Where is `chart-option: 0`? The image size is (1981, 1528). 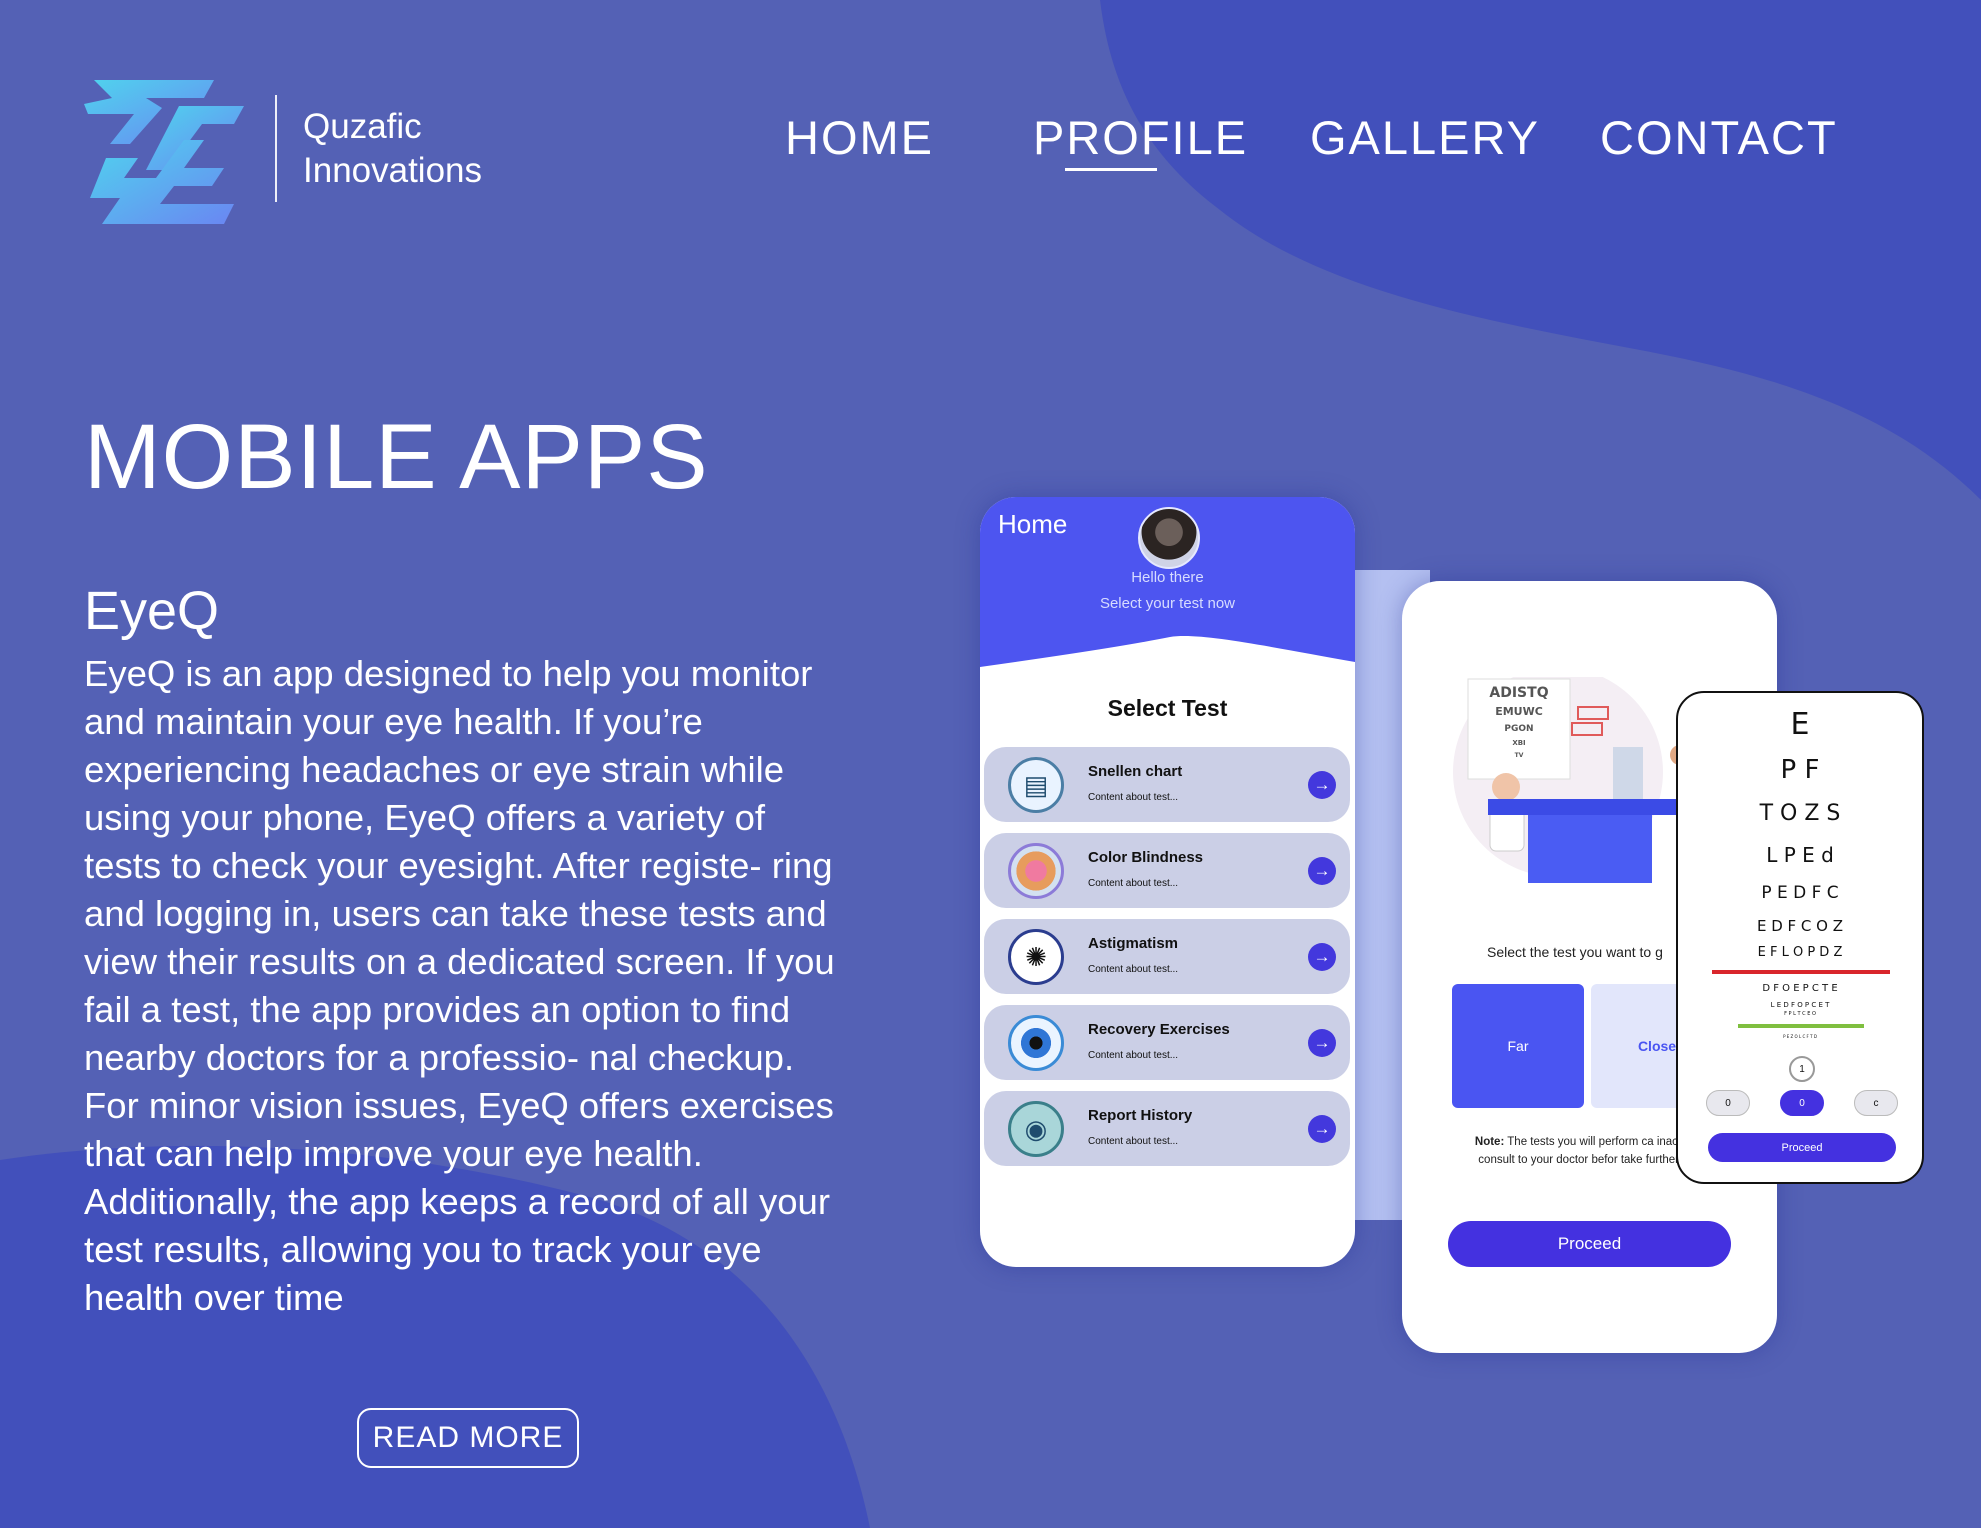 chart-option: 0 is located at coordinates (1728, 1103).